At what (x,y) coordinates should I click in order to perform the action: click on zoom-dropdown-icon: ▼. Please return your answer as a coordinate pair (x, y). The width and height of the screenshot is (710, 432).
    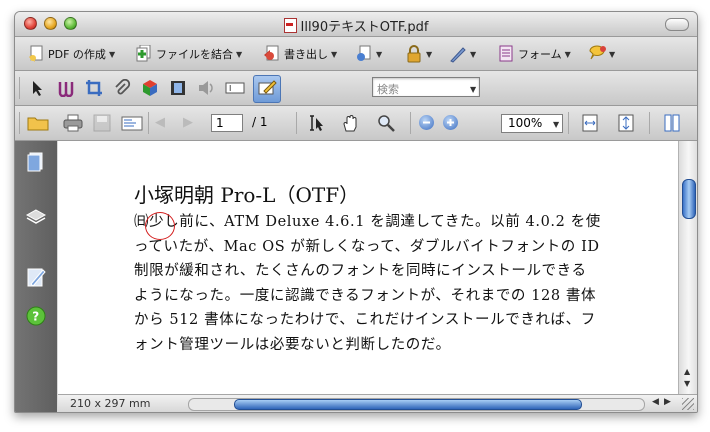
    Looking at the image, I should click on (556, 124).